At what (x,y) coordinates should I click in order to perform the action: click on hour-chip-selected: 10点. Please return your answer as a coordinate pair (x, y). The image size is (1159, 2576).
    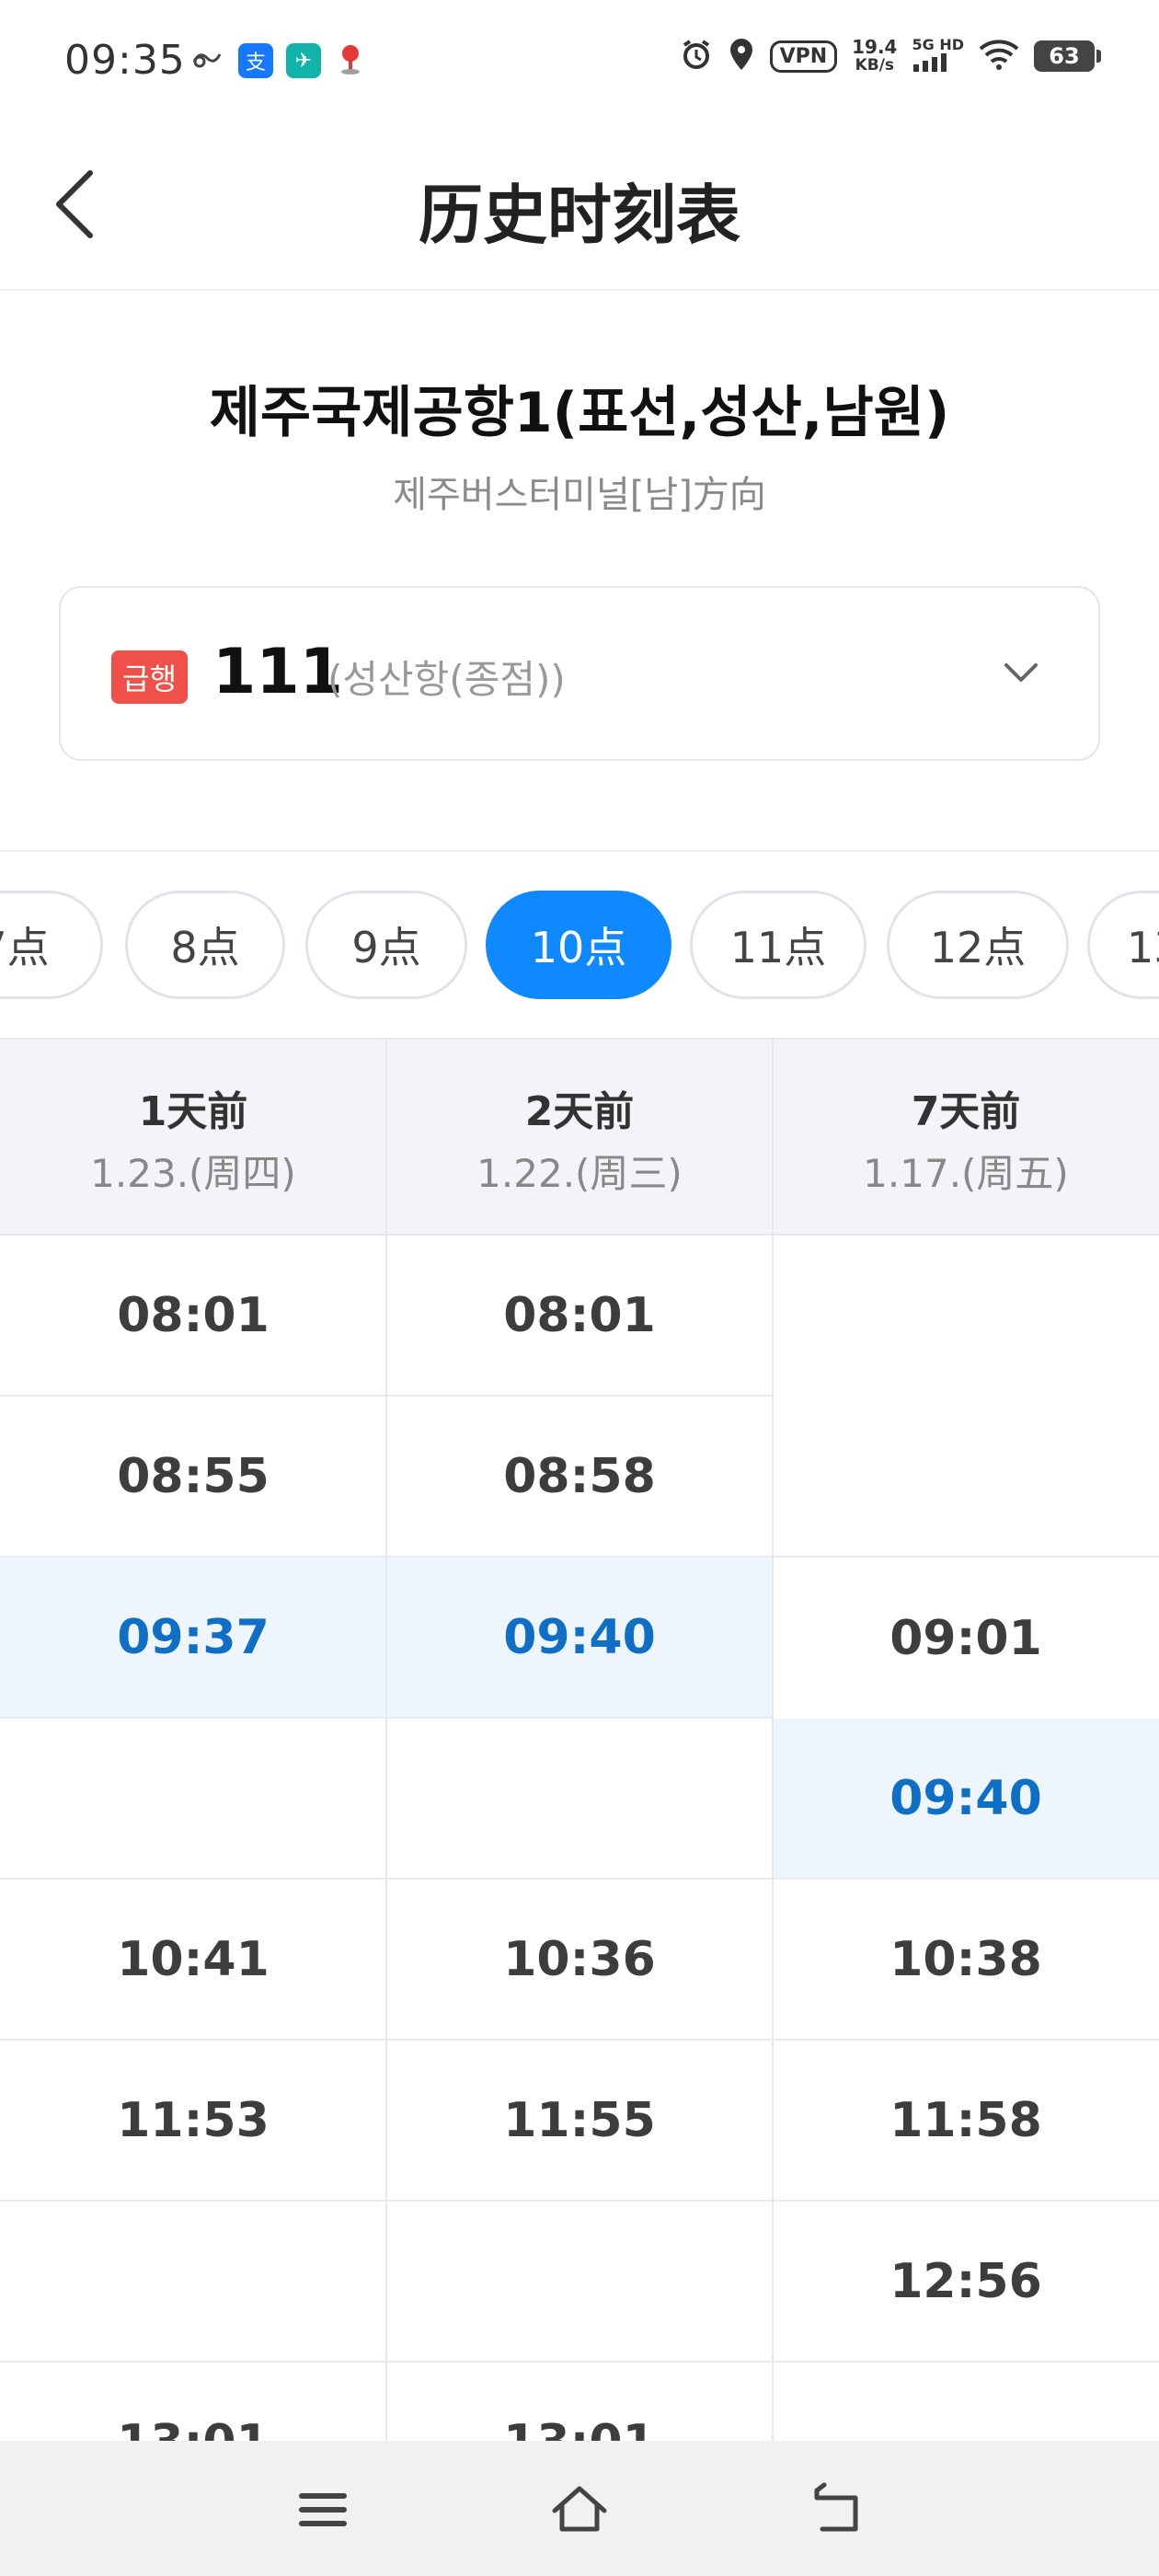
    Looking at the image, I should click on (578, 945).